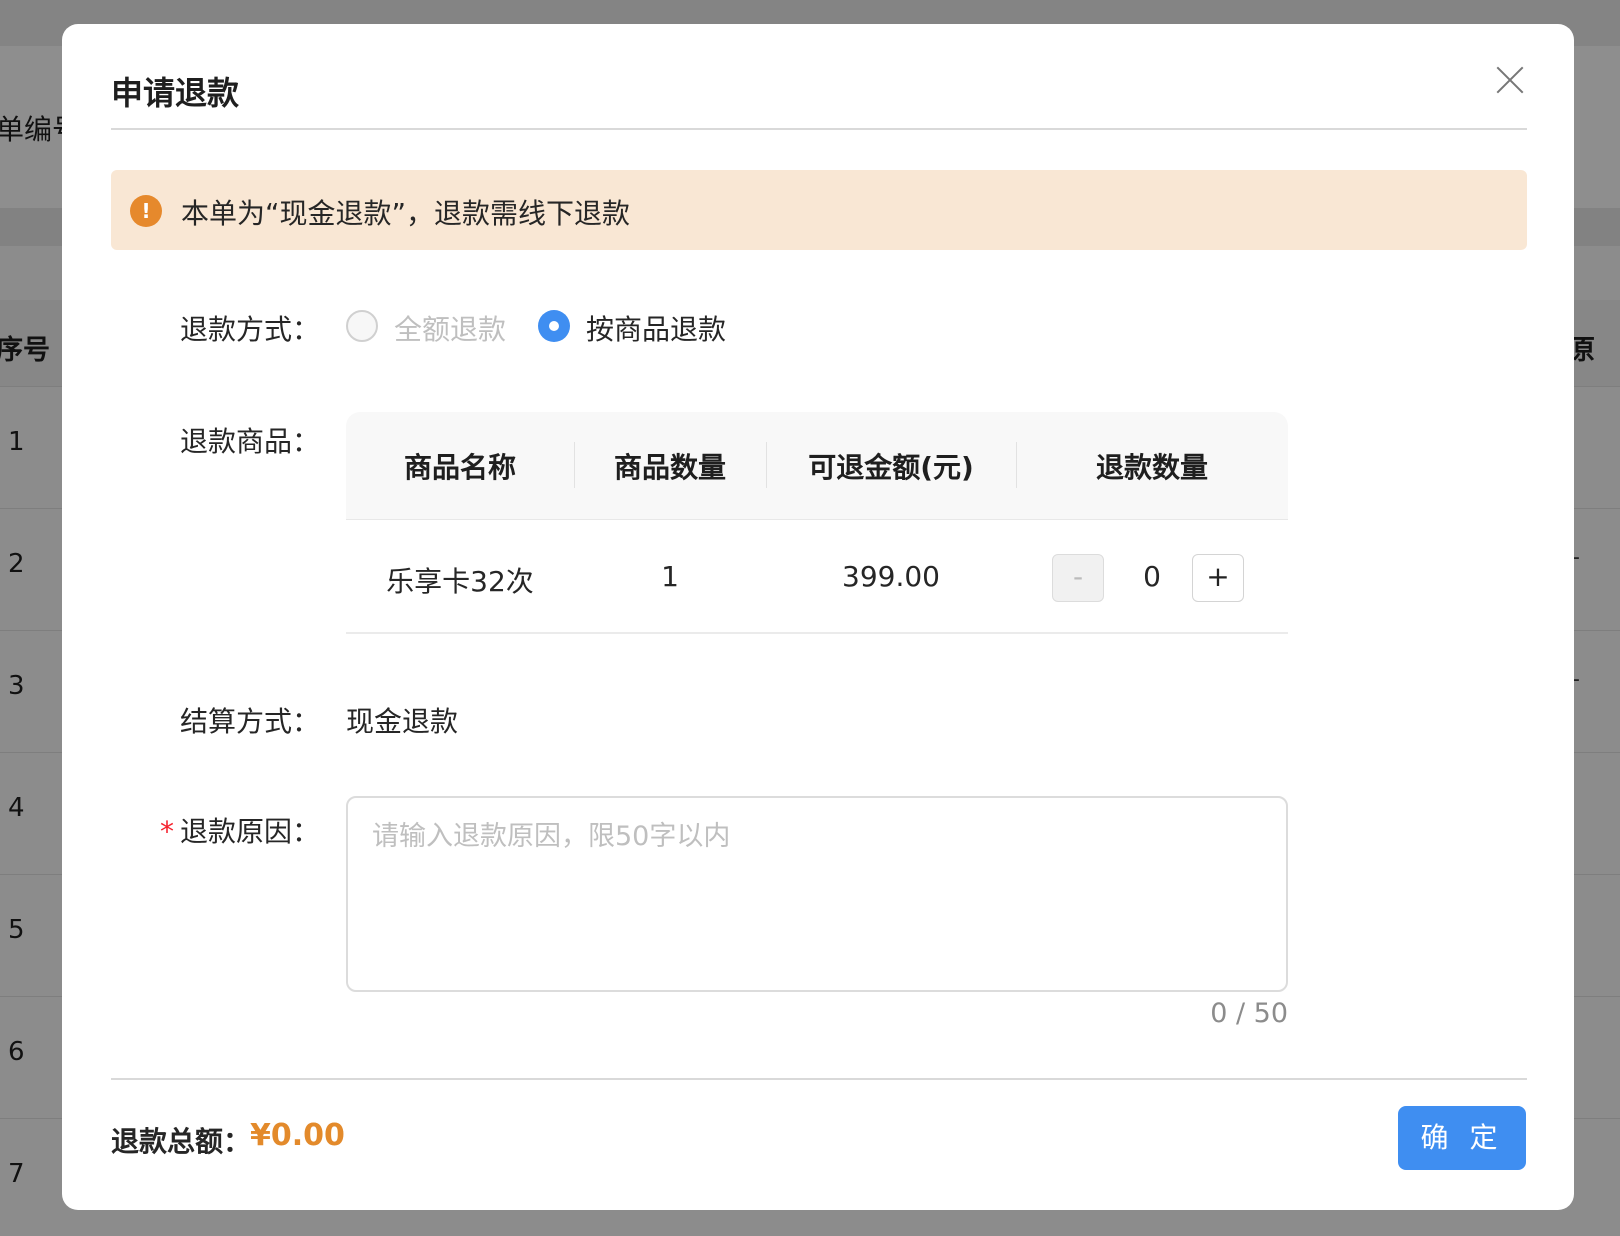 This screenshot has width=1620, height=1236. What do you see at coordinates (166, 831) in the screenshot?
I see `required-mark: *` at bounding box center [166, 831].